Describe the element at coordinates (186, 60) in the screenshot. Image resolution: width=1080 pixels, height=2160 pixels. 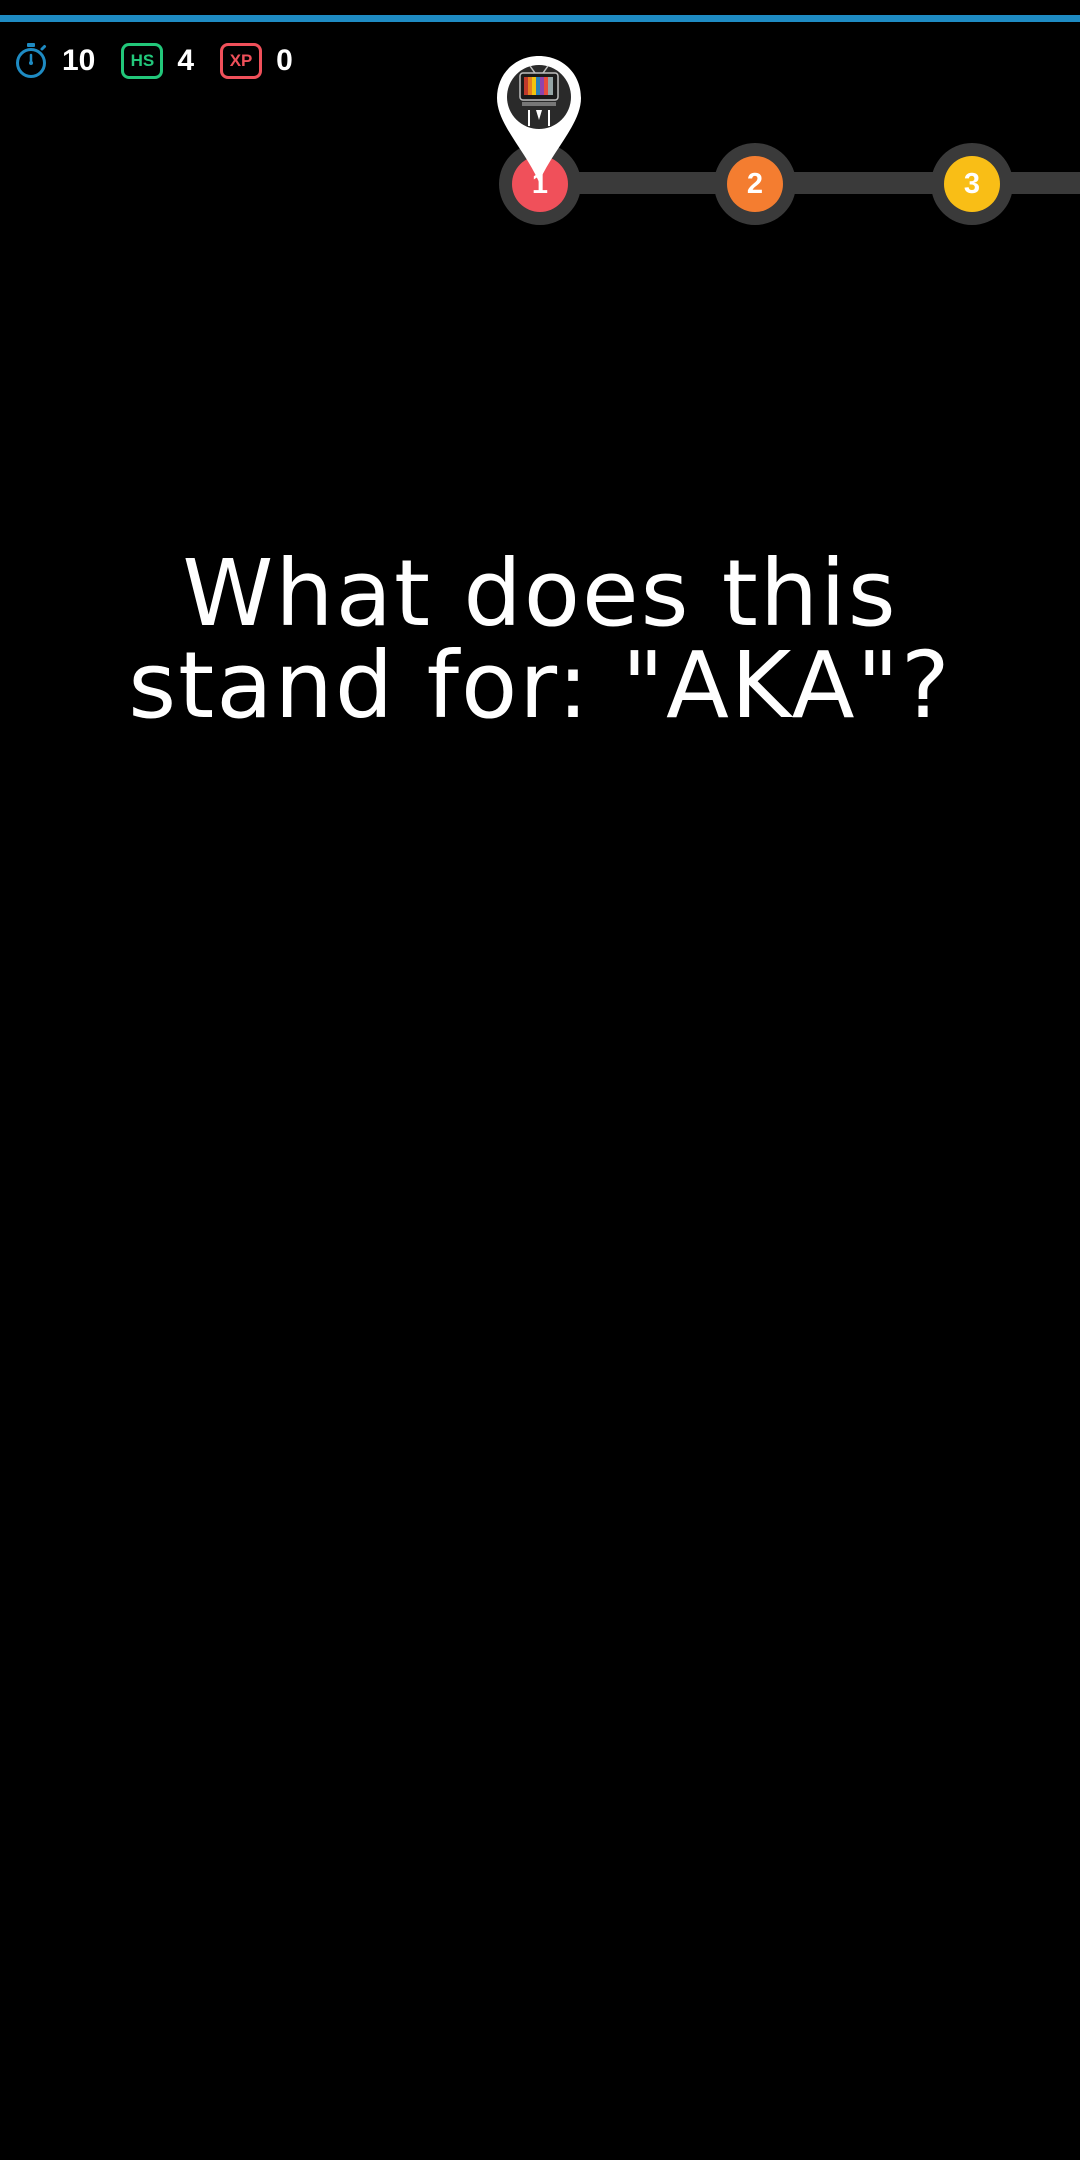
I see `high-score-value: 4` at that location.